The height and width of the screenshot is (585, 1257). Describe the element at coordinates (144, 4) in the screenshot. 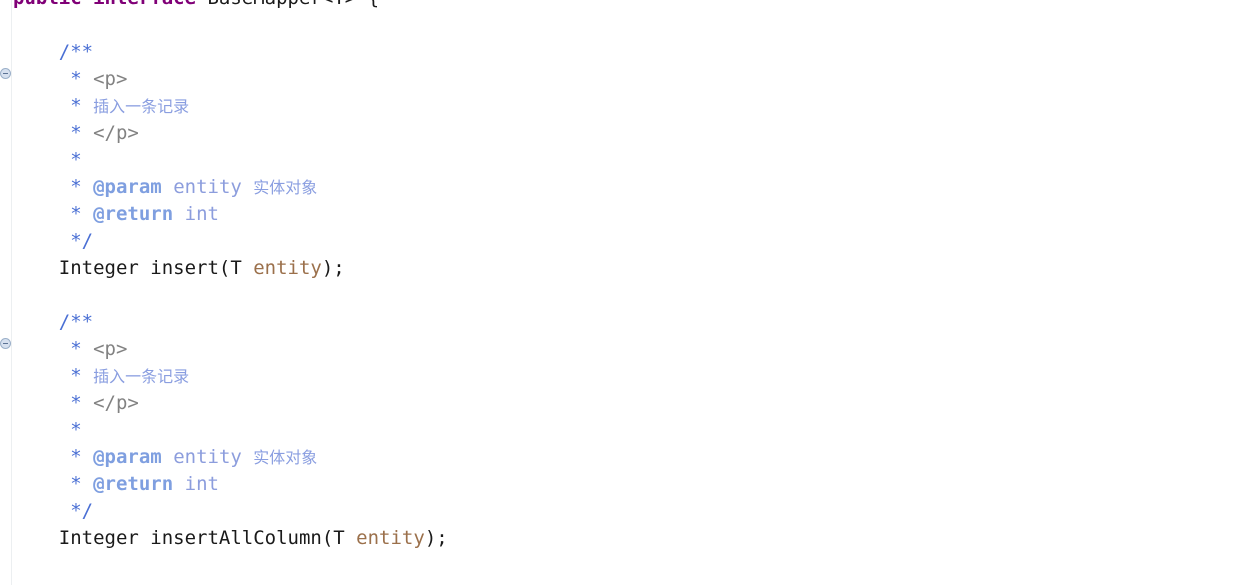

I see `code-token: interface` at that location.